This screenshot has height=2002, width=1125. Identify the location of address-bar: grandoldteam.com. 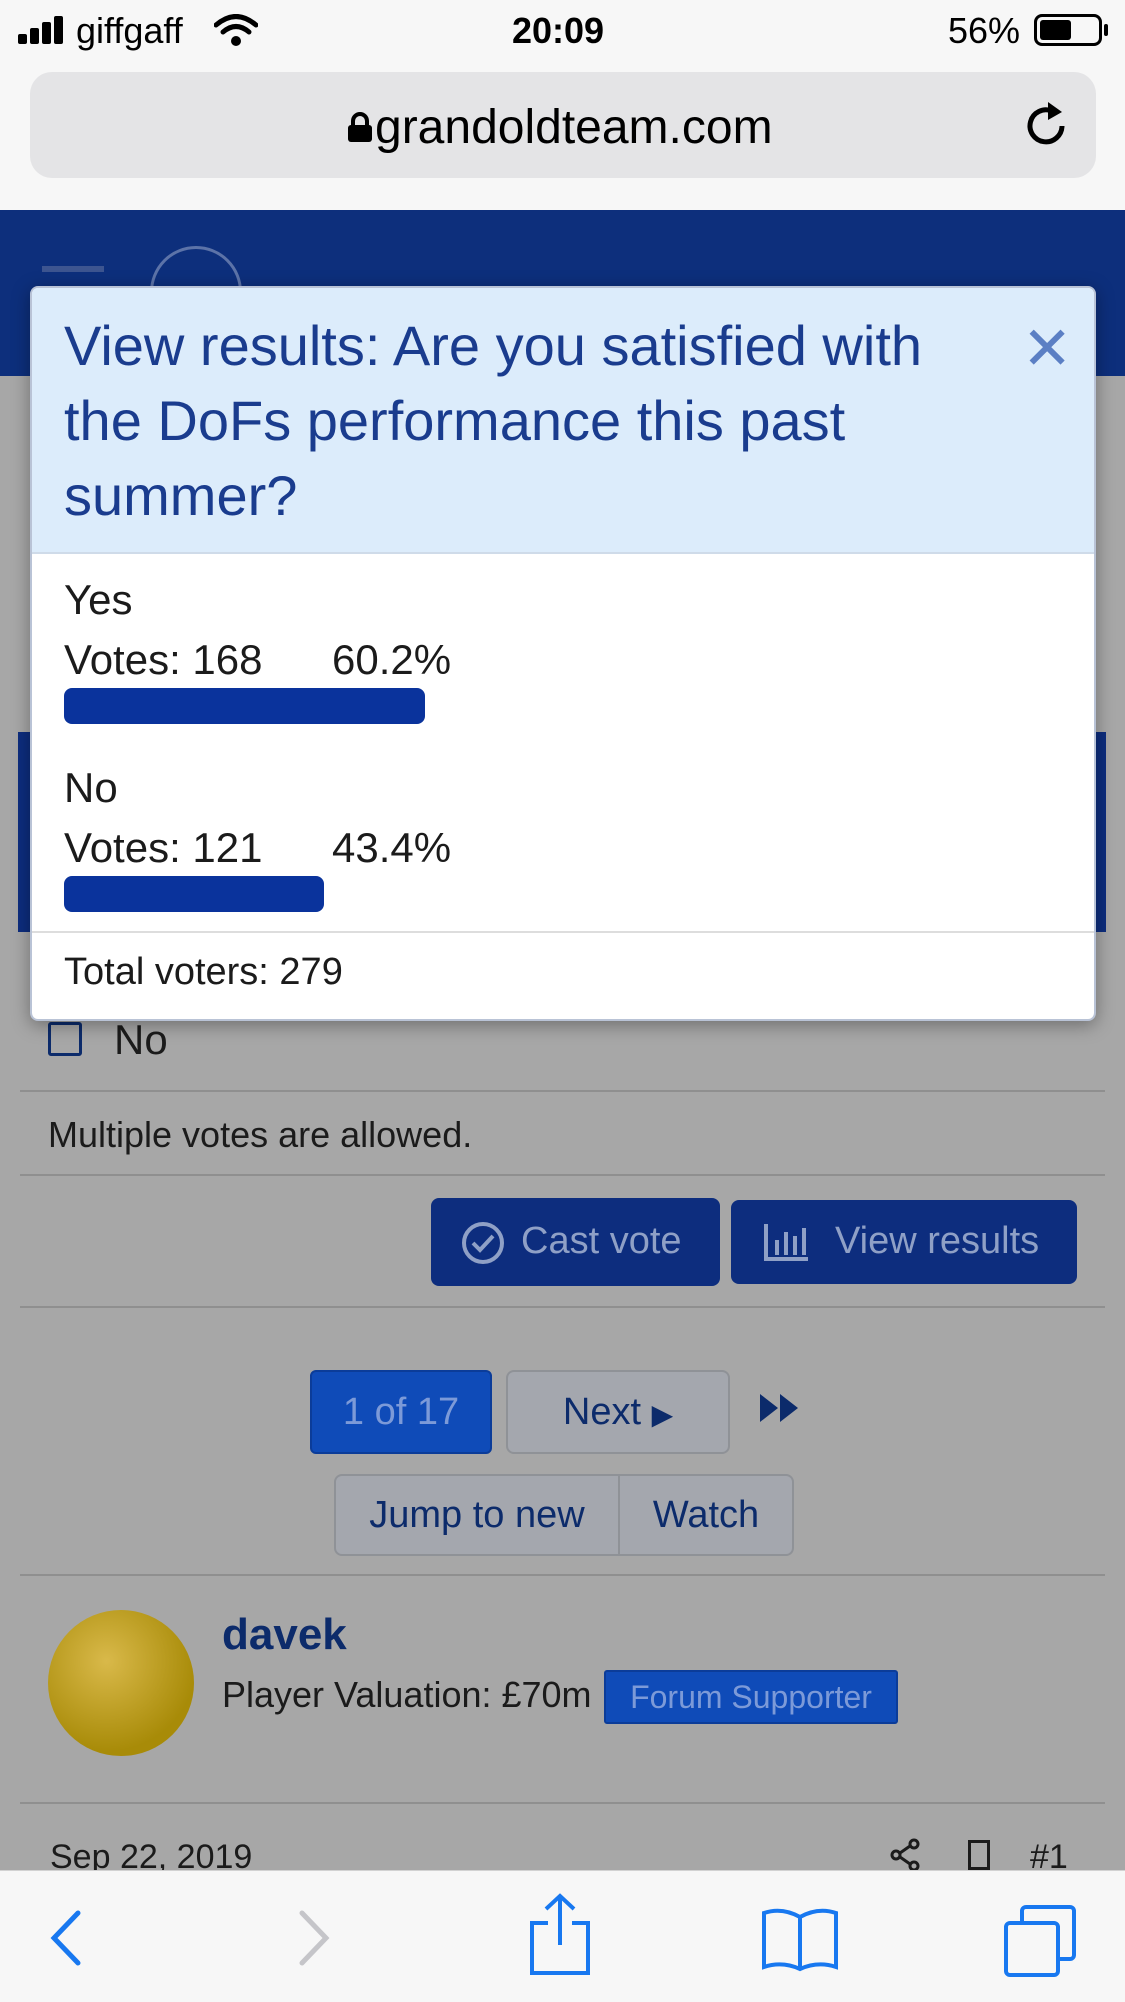
(563, 125).